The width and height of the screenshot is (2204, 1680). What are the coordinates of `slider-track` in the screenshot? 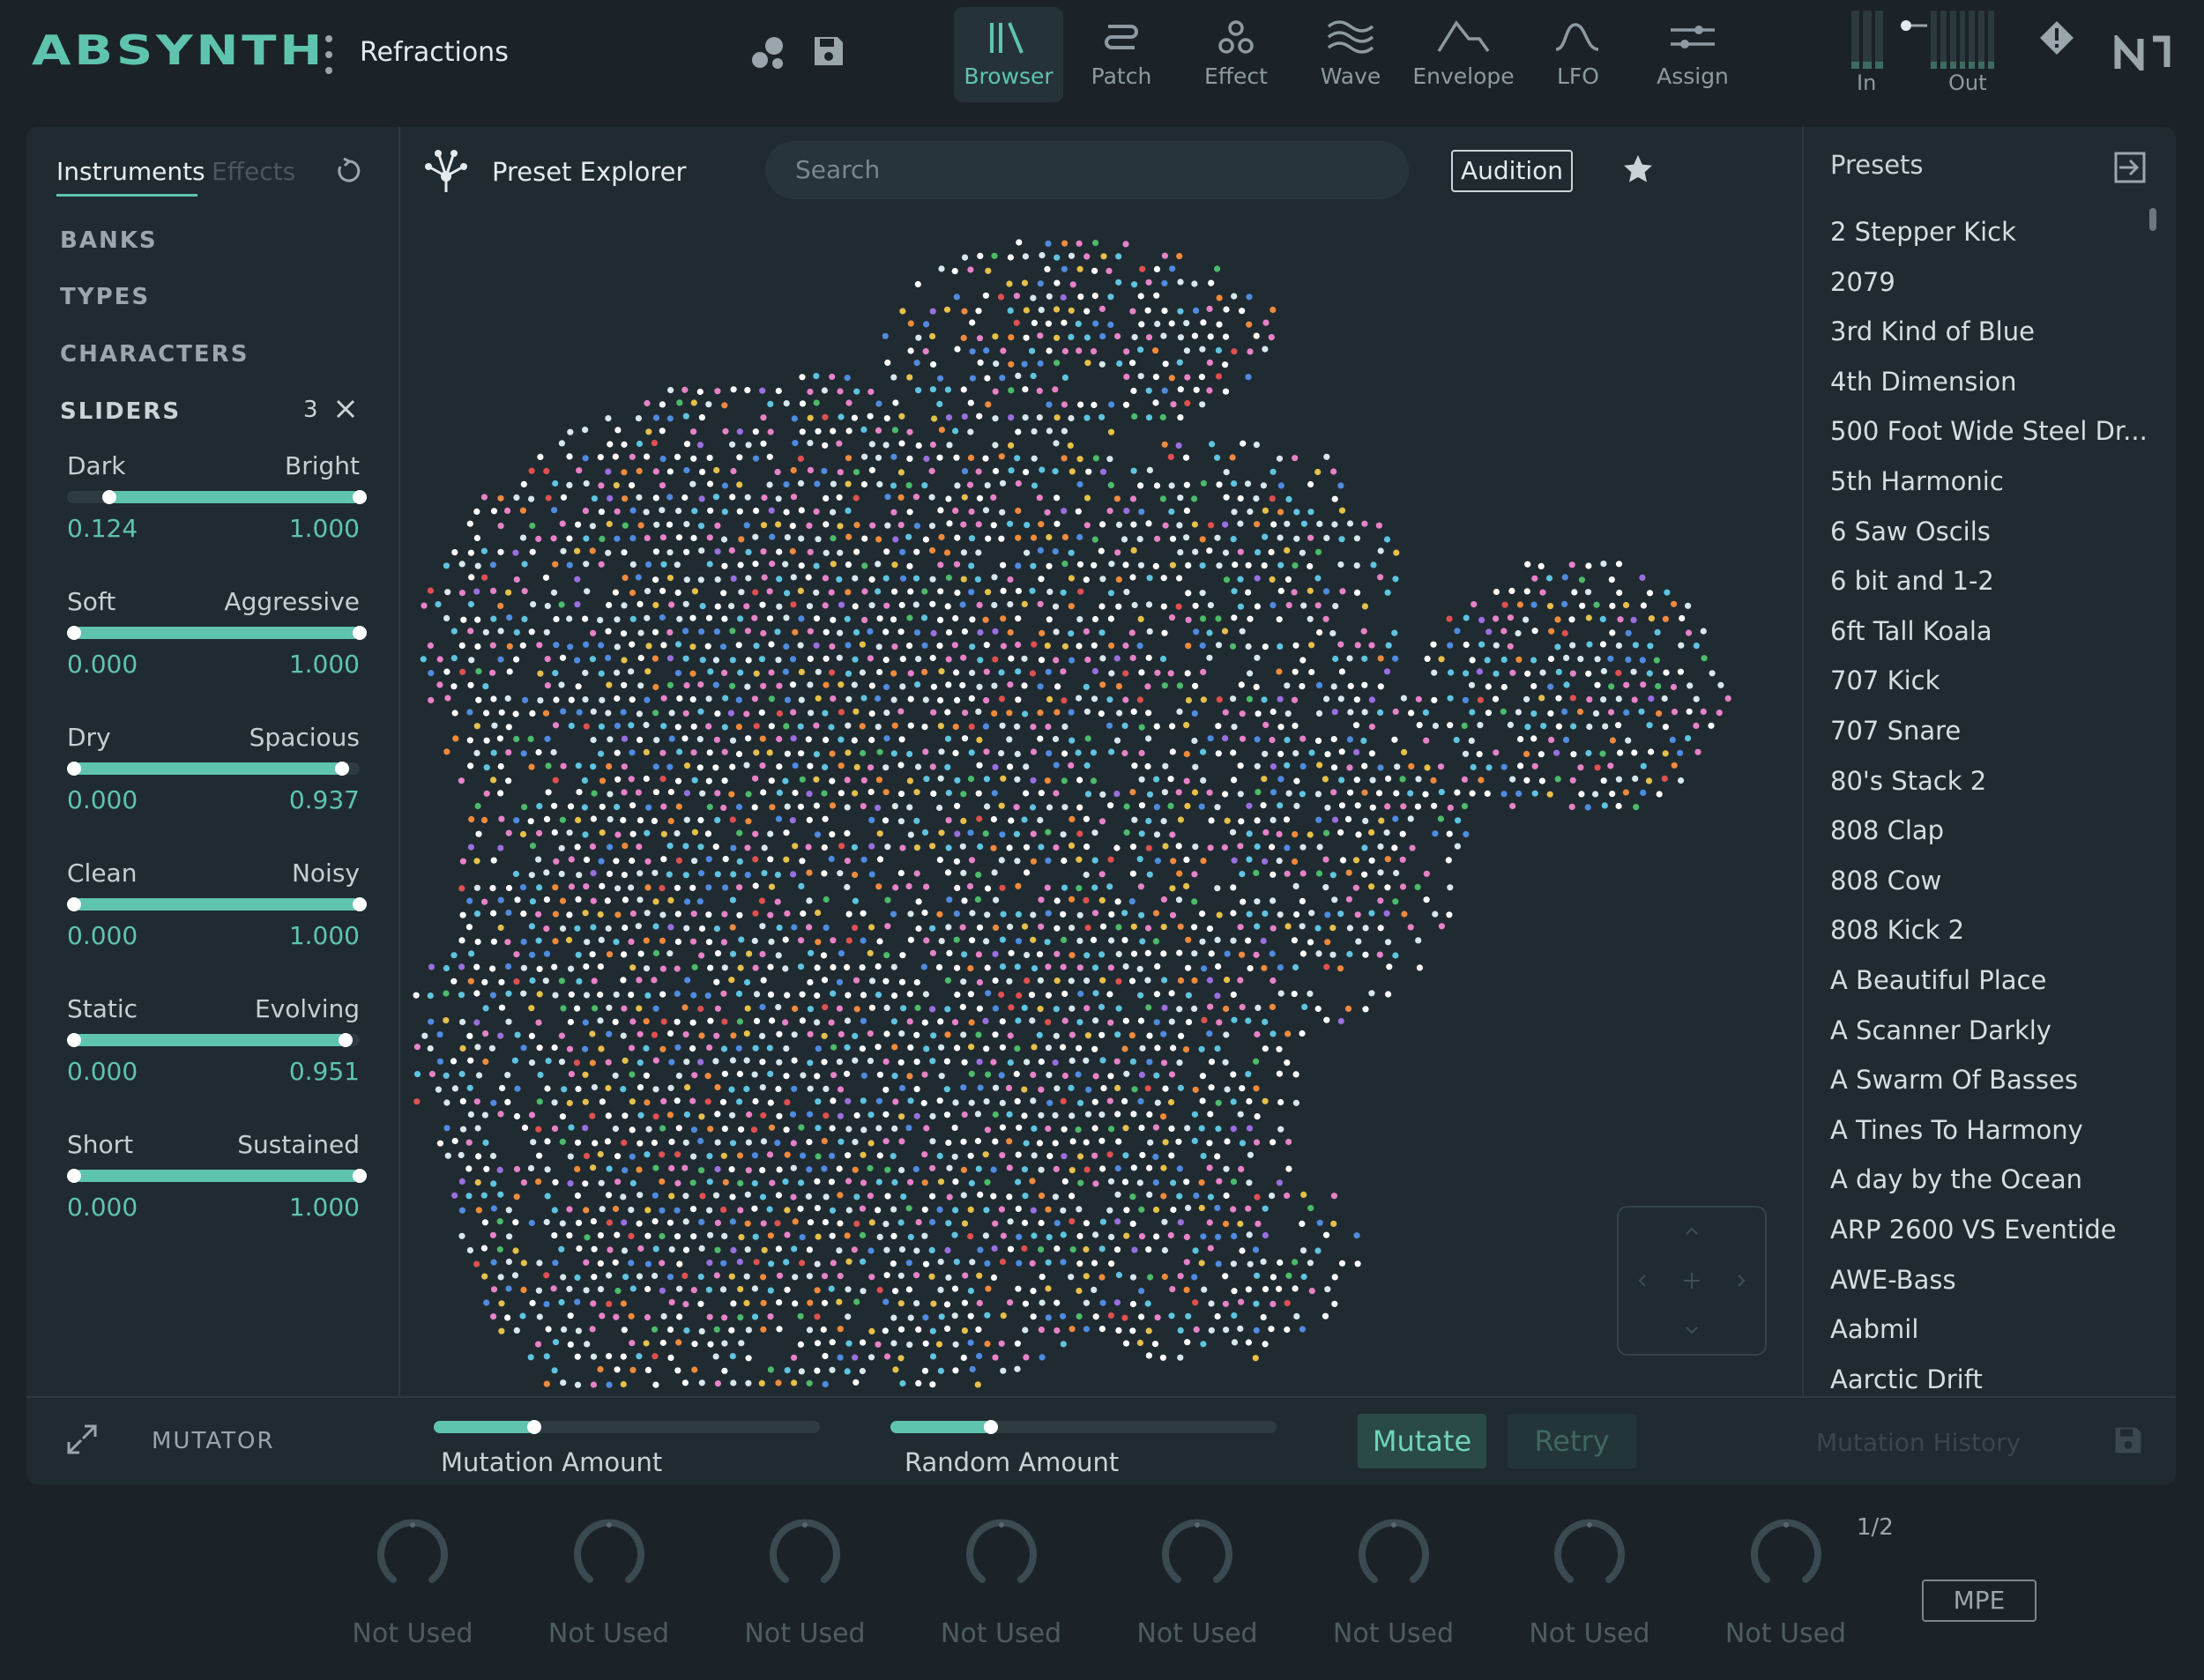 It's located at (217, 1176).